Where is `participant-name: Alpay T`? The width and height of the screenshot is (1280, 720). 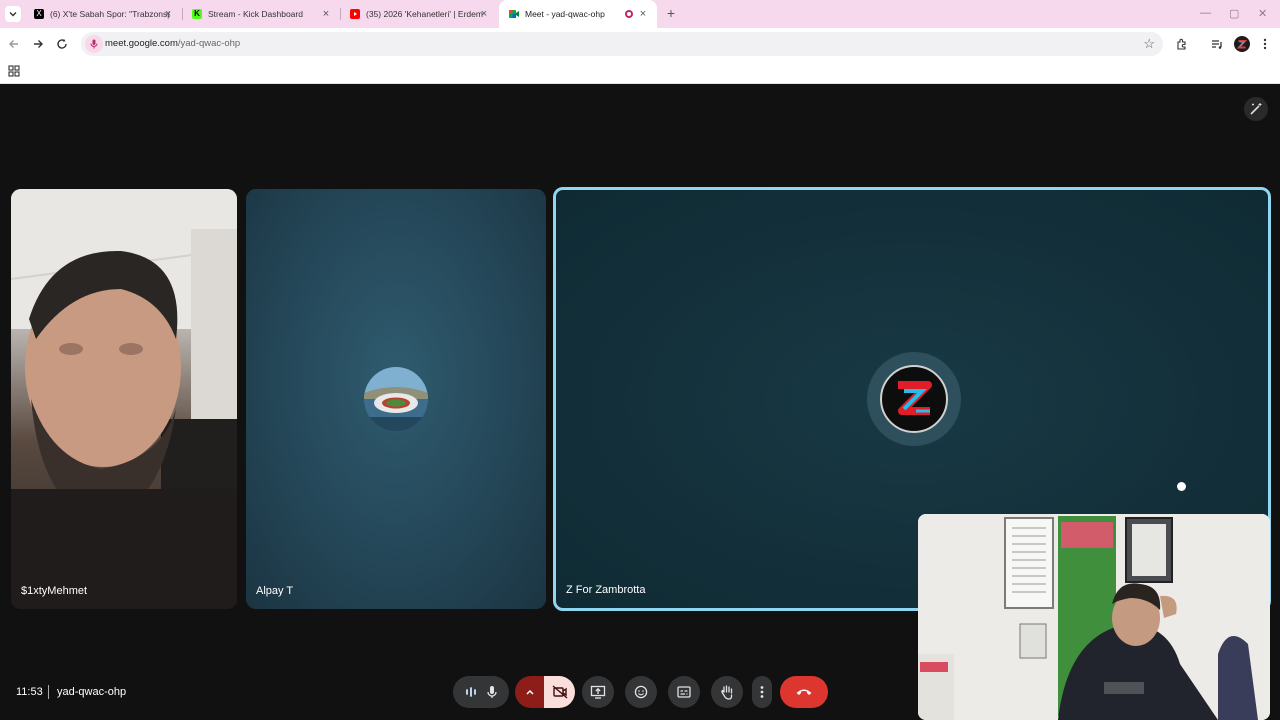 participant-name: Alpay T is located at coordinates (275, 591).